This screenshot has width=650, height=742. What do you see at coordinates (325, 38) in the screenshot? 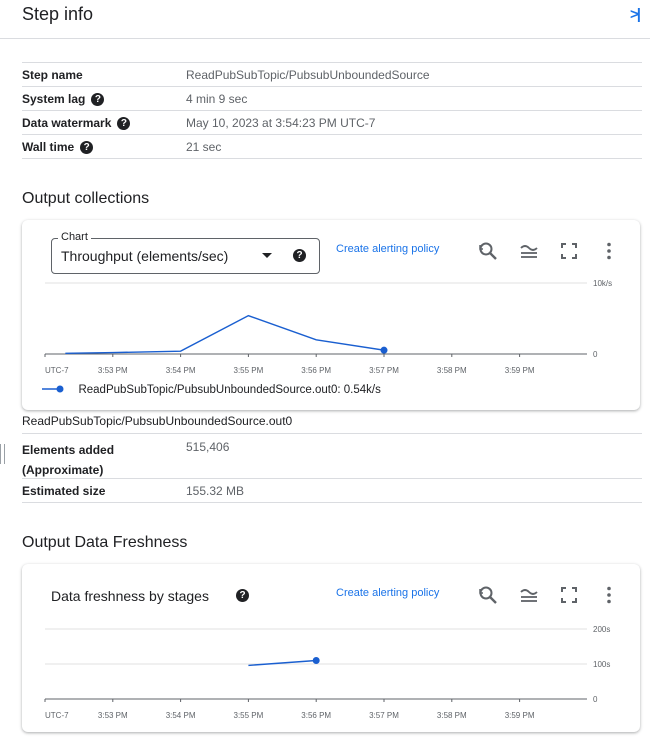
I see `header-divider` at bounding box center [325, 38].